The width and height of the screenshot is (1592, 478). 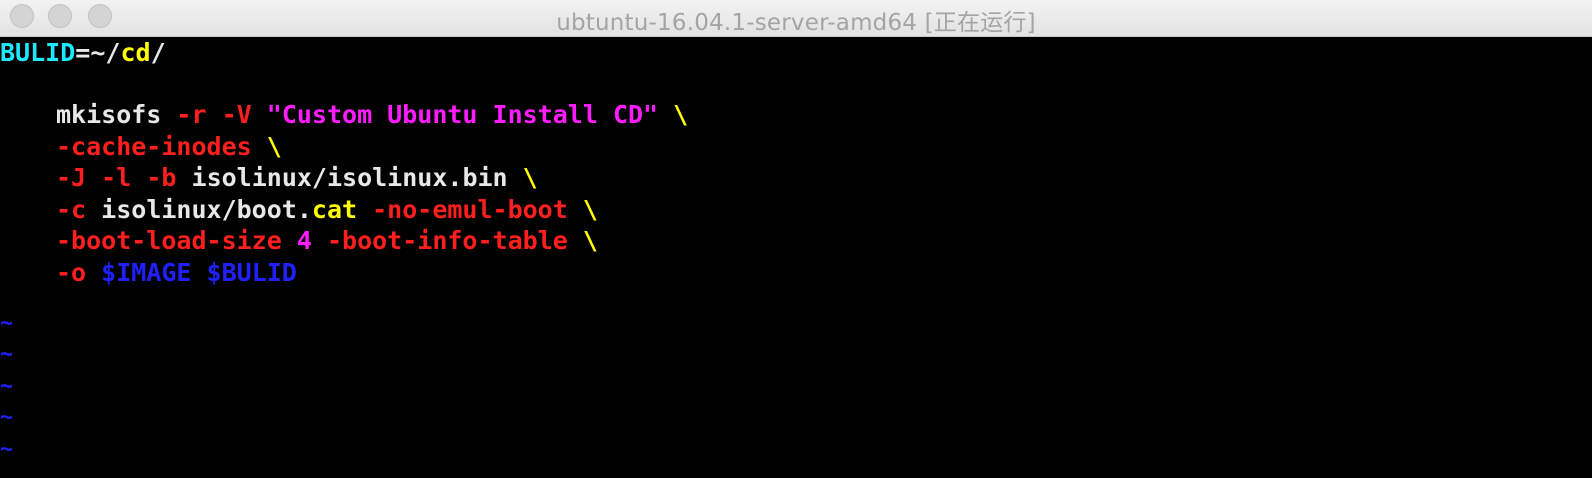 I want to click on code-line-5: -c isolinux/boot.cat -no-emul-boot \, so click(x=299, y=209).